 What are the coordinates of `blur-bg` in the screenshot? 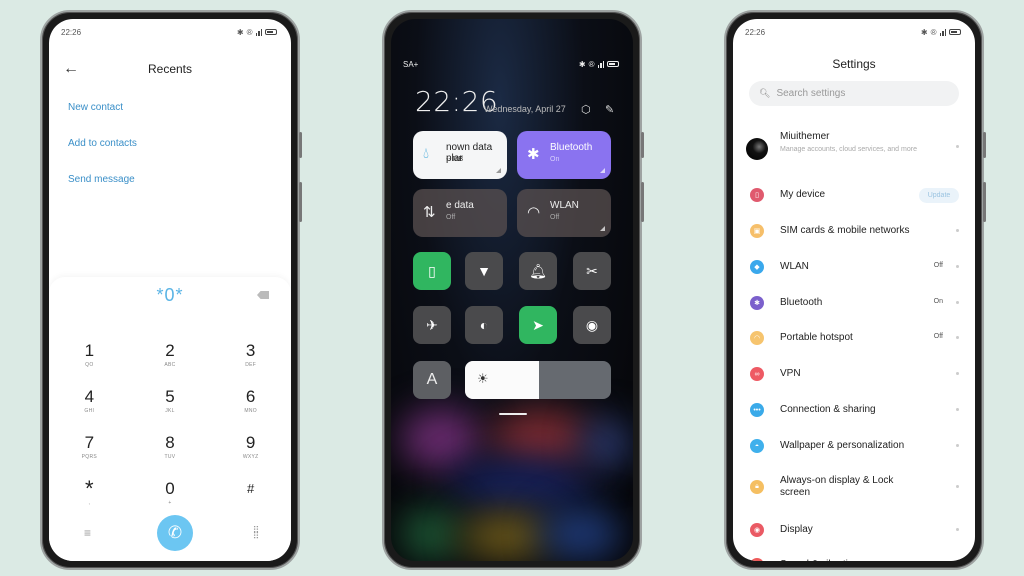 It's located at (441, 439).